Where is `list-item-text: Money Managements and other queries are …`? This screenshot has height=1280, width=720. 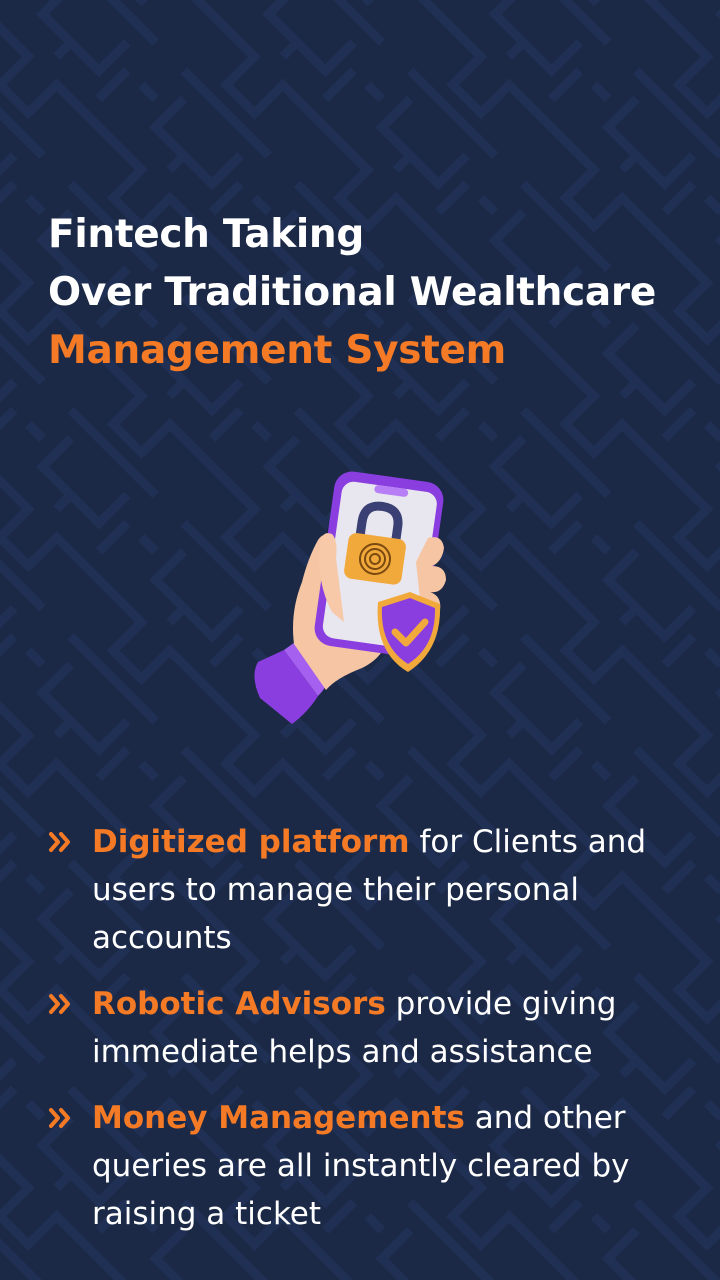 list-item-text: Money Managements and other queries are … is located at coordinates (390, 1166).